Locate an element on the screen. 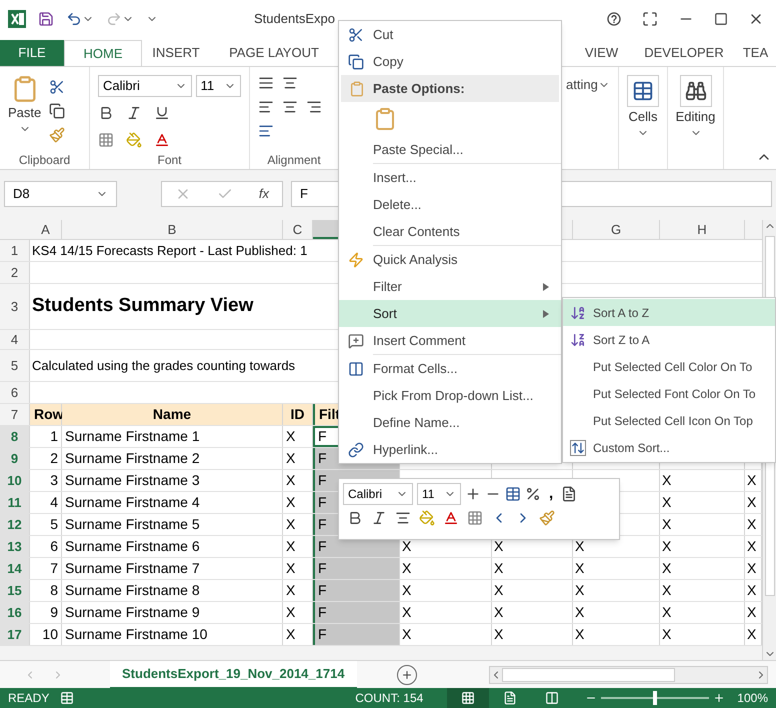 This screenshot has width=776, height=708. table-cell: 7 is located at coordinates (46, 568).